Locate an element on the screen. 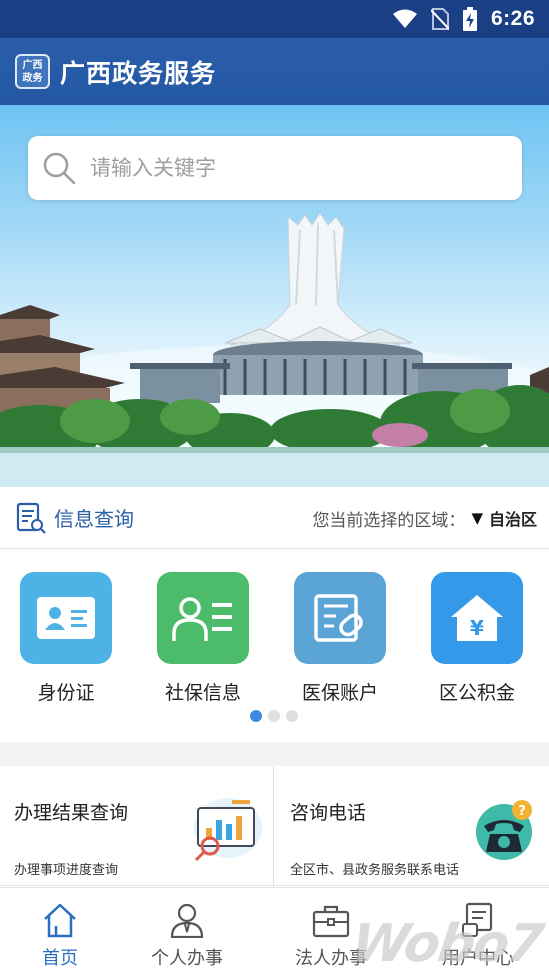  region-value: 自治区 is located at coordinates (512, 519).